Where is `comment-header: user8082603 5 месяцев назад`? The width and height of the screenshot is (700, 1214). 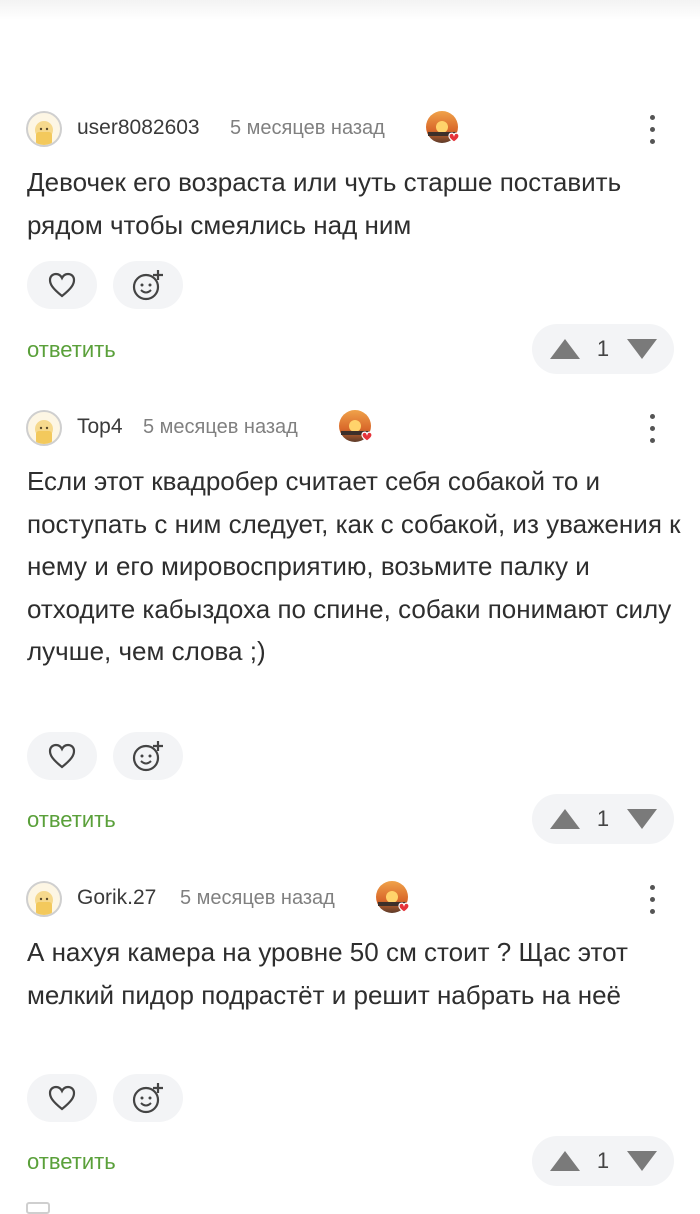
comment-header: user8082603 5 месяцев назад is located at coordinates (350, 128).